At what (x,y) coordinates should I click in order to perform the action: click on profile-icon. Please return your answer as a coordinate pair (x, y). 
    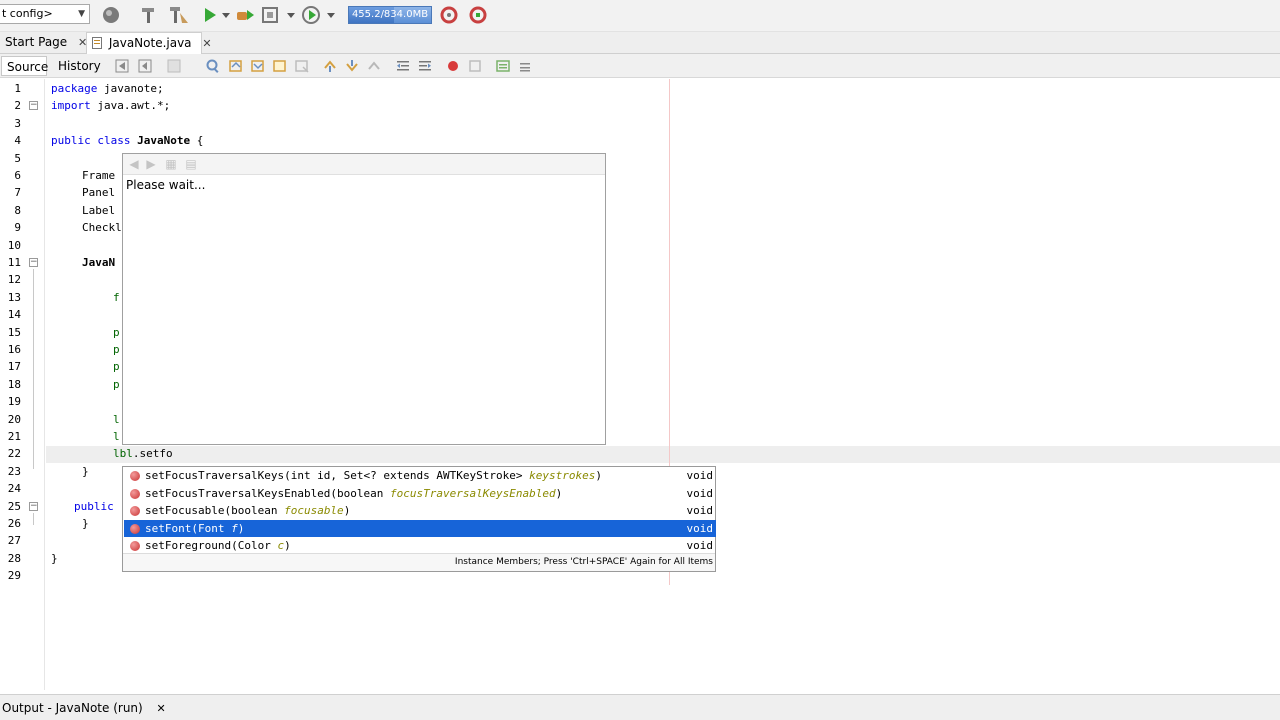
    Looking at the image, I should click on (272, 15).